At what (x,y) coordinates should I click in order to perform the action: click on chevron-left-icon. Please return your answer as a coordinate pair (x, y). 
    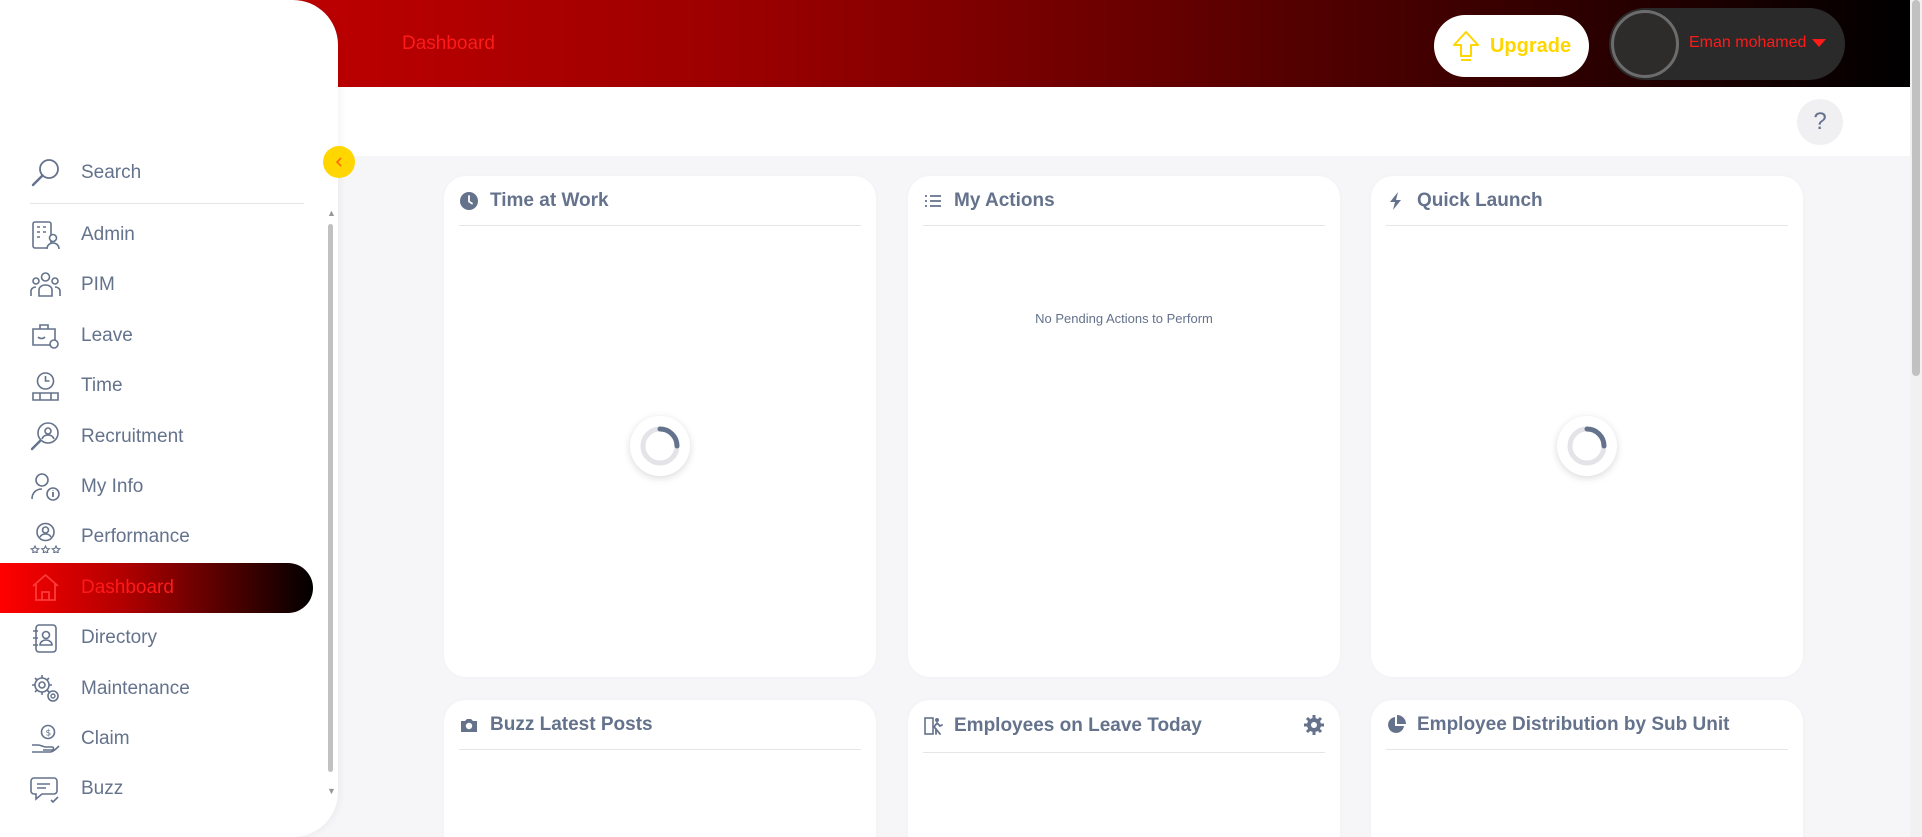
    Looking at the image, I should click on (338, 162).